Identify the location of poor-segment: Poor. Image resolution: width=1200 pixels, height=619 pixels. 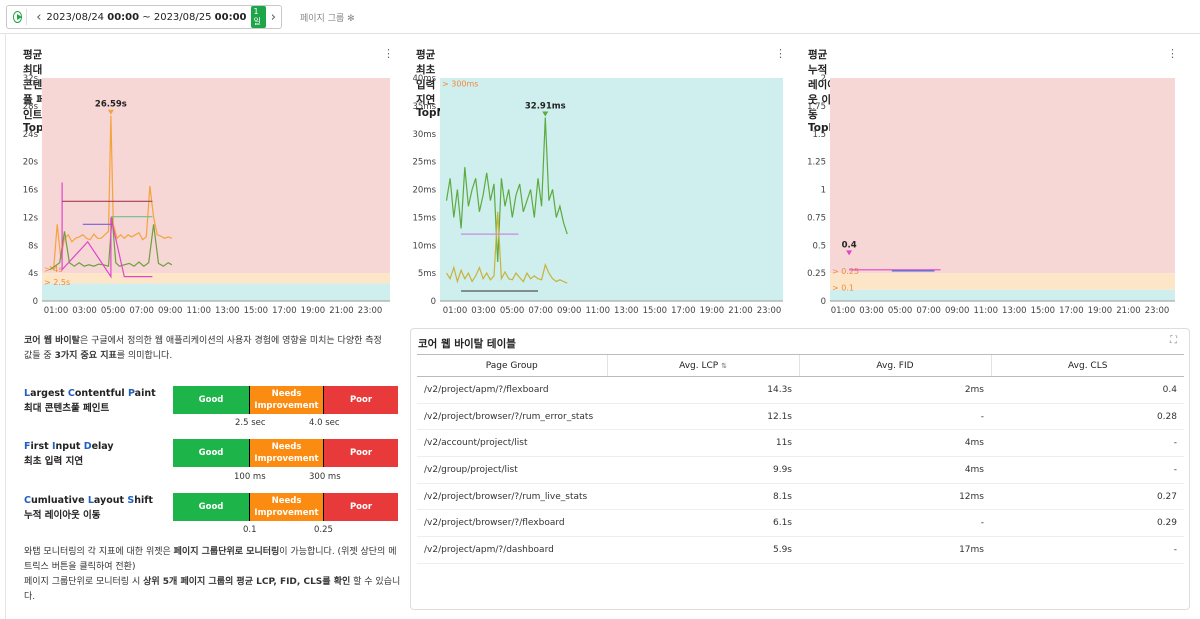
(361, 507).